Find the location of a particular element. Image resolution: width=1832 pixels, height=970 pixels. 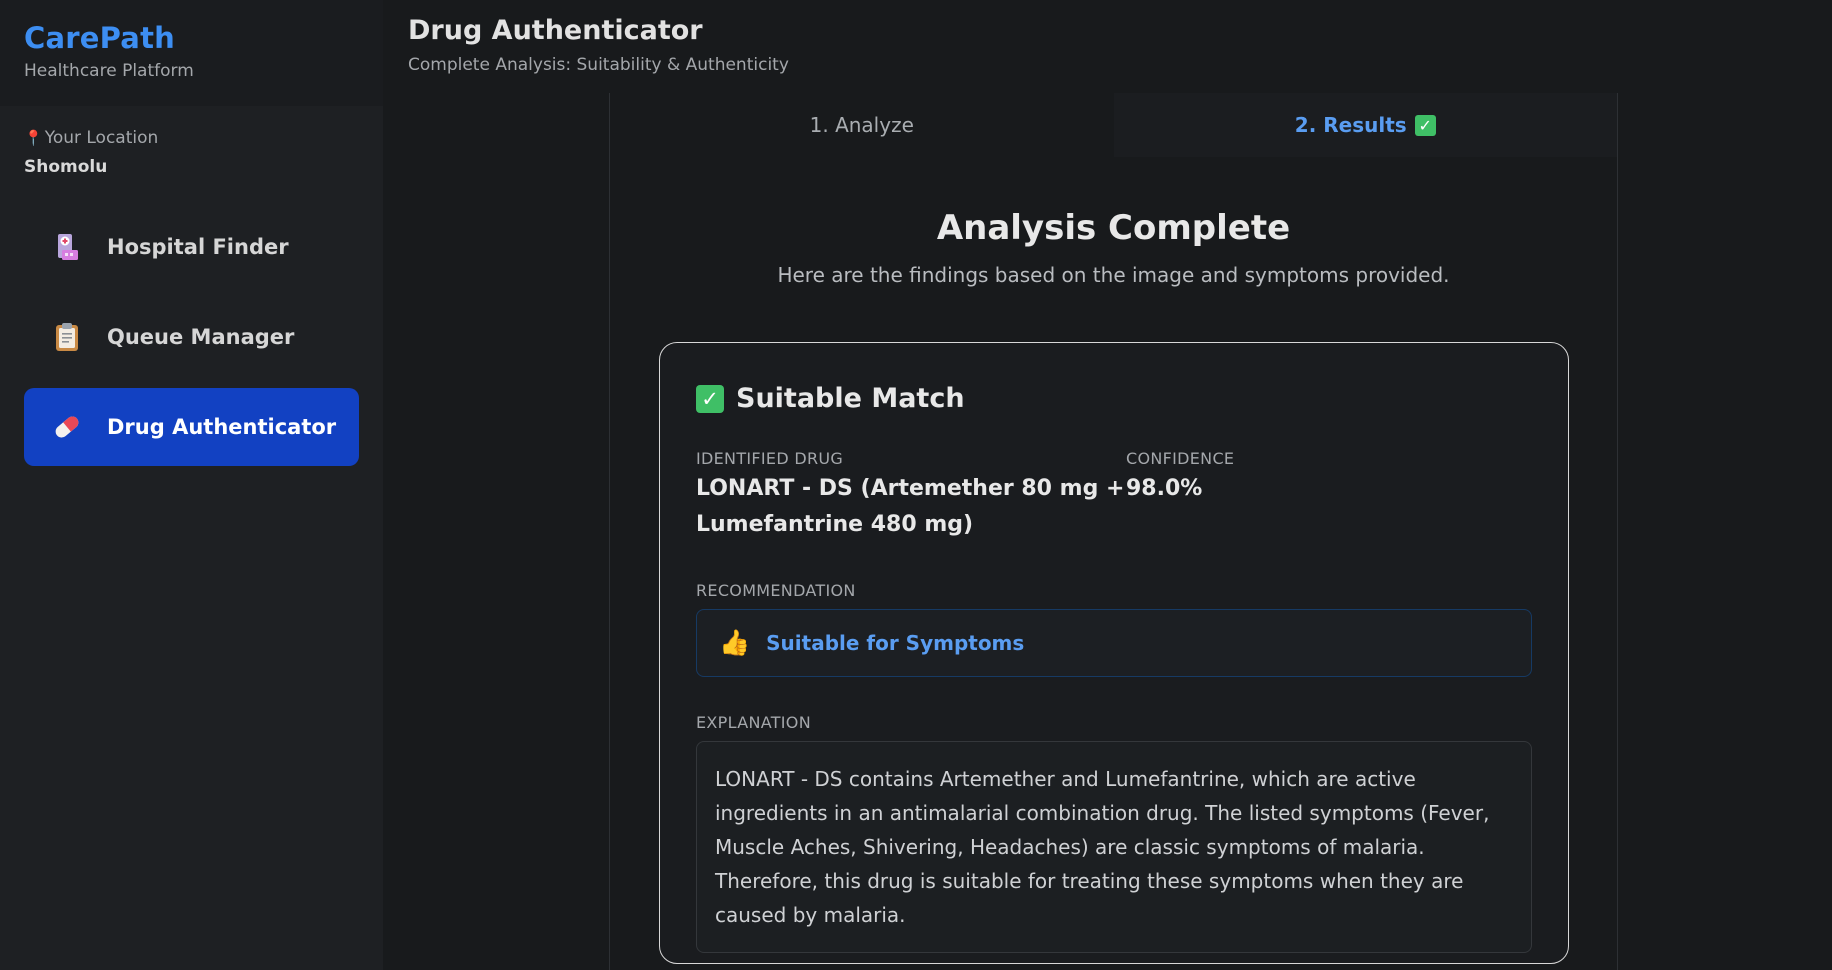

brand-block: CarePath Healthcare Platform is located at coordinates (191, 53).